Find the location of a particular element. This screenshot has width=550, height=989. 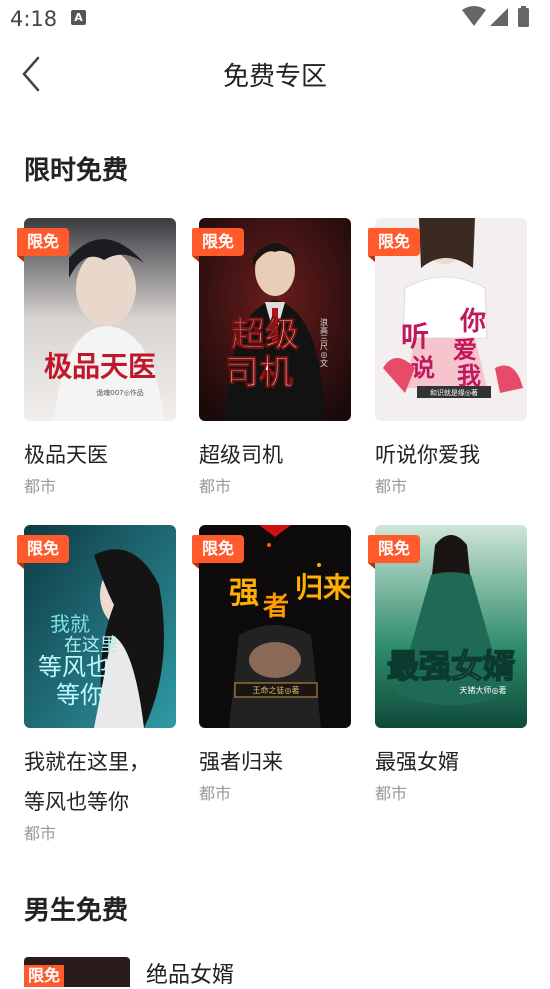

signal-wifi-battery-icons is located at coordinates (495, 16).